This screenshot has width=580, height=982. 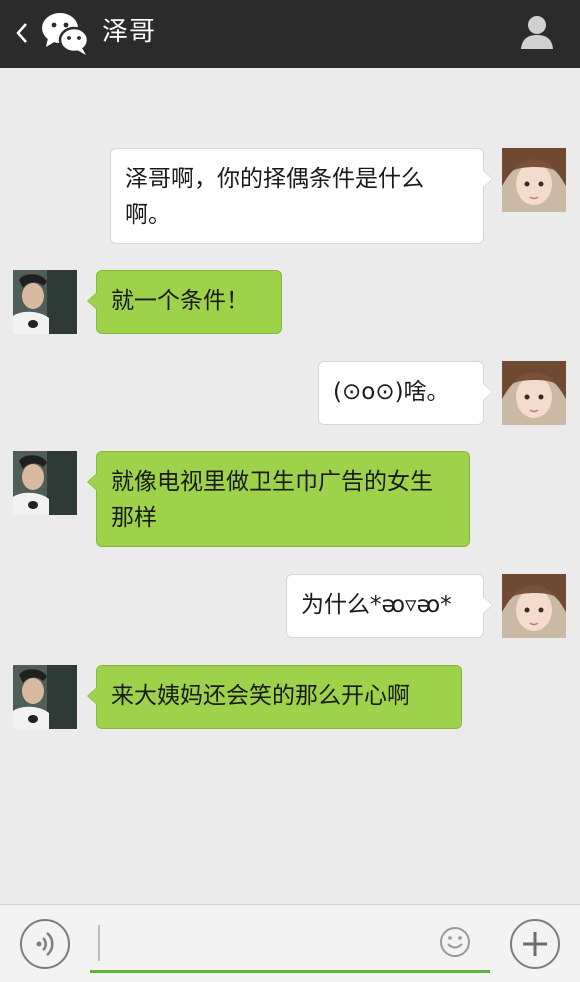 I want to click on plus-icon, so click(x=535, y=944).